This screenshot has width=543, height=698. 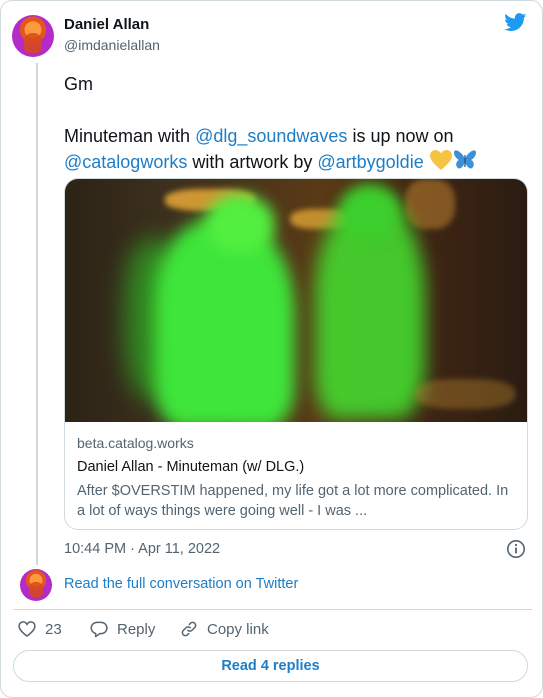 I want to click on yellow-heart-emoji-icon, so click(x=440, y=160).